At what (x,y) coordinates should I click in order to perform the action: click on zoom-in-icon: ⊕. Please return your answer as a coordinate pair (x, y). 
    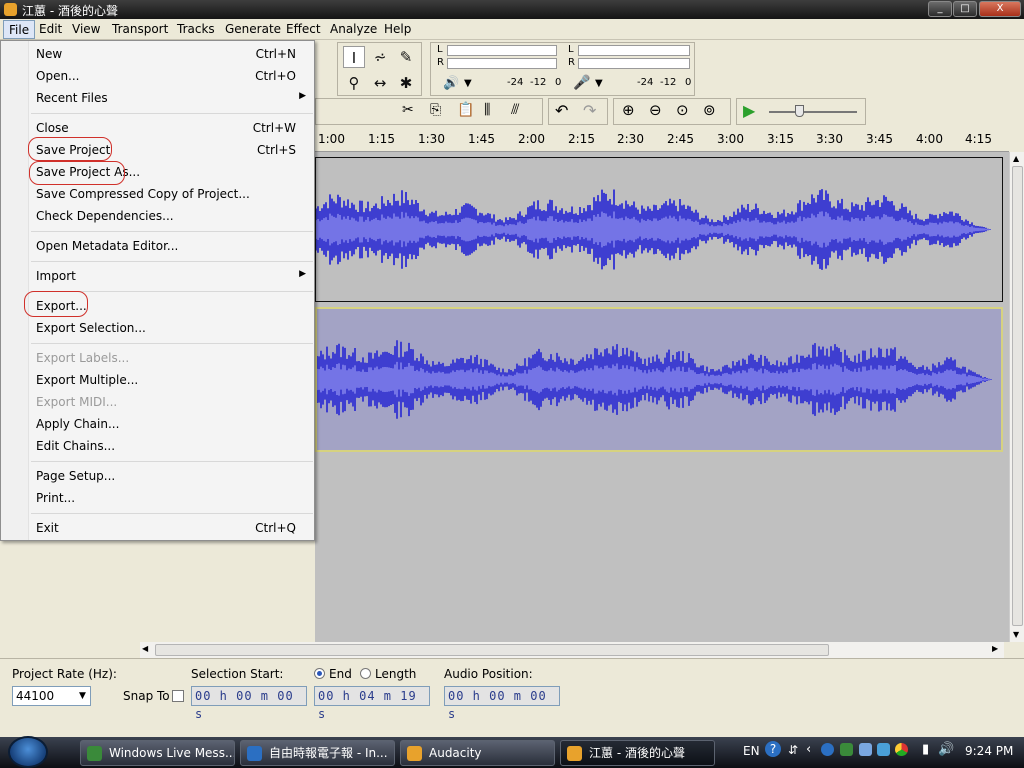
    Looking at the image, I should click on (628, 110).